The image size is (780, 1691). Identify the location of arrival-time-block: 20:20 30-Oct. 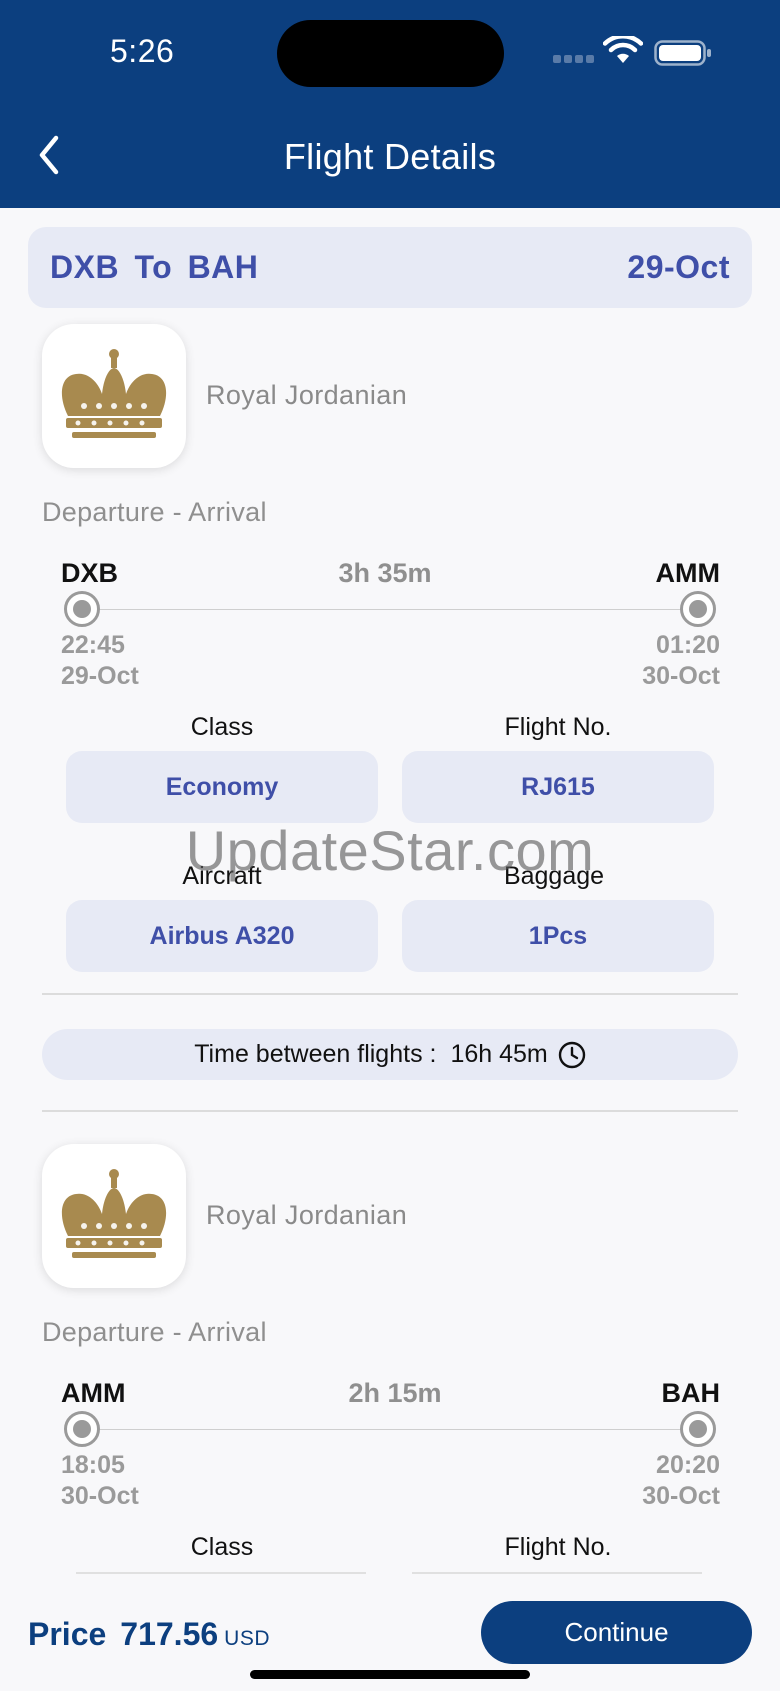
(681, 1481).